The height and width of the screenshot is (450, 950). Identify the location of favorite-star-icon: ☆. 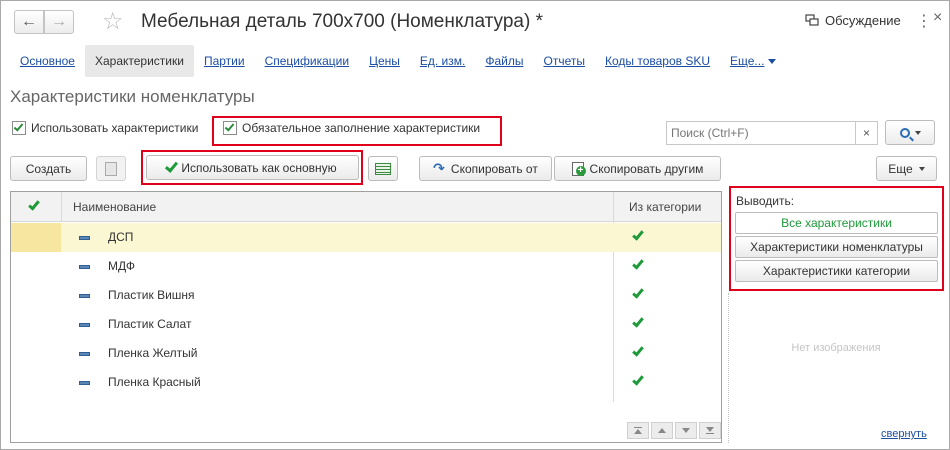
(113, 22).